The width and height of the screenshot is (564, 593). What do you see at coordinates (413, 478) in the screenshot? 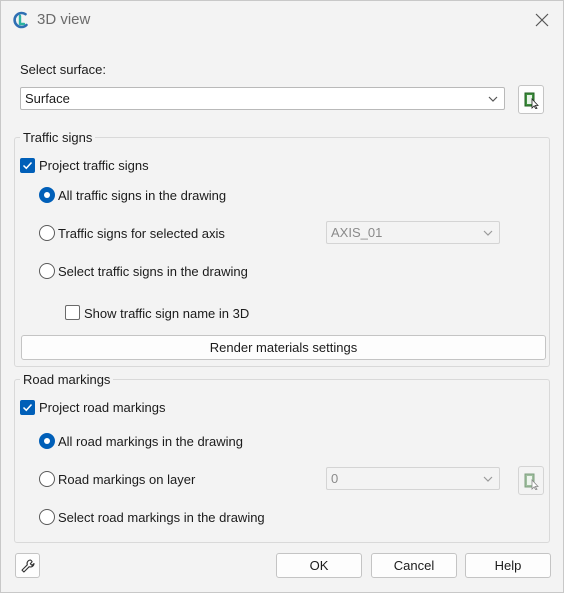
I see `layer-dropdown: 0` at bounding box center [413, 478].